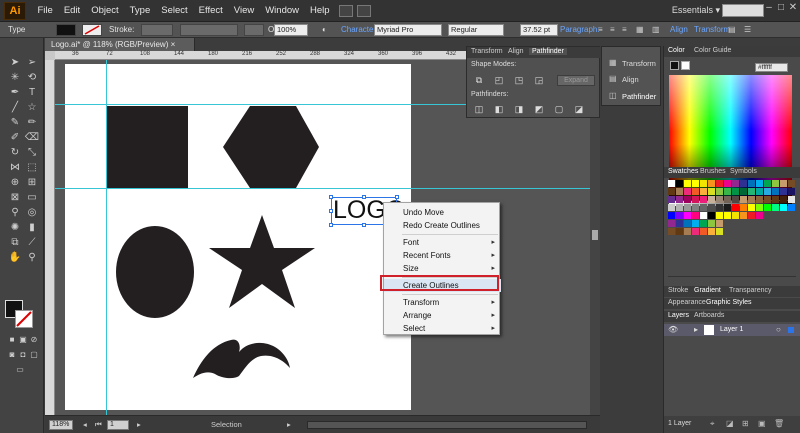 Image resolution: width=800 pixels, height=433 pixels. What do you see at coordinates (32, 138) in the screenshot?
I see `eraser-tool-icon: ⌫` at bounding box center [32, 138].